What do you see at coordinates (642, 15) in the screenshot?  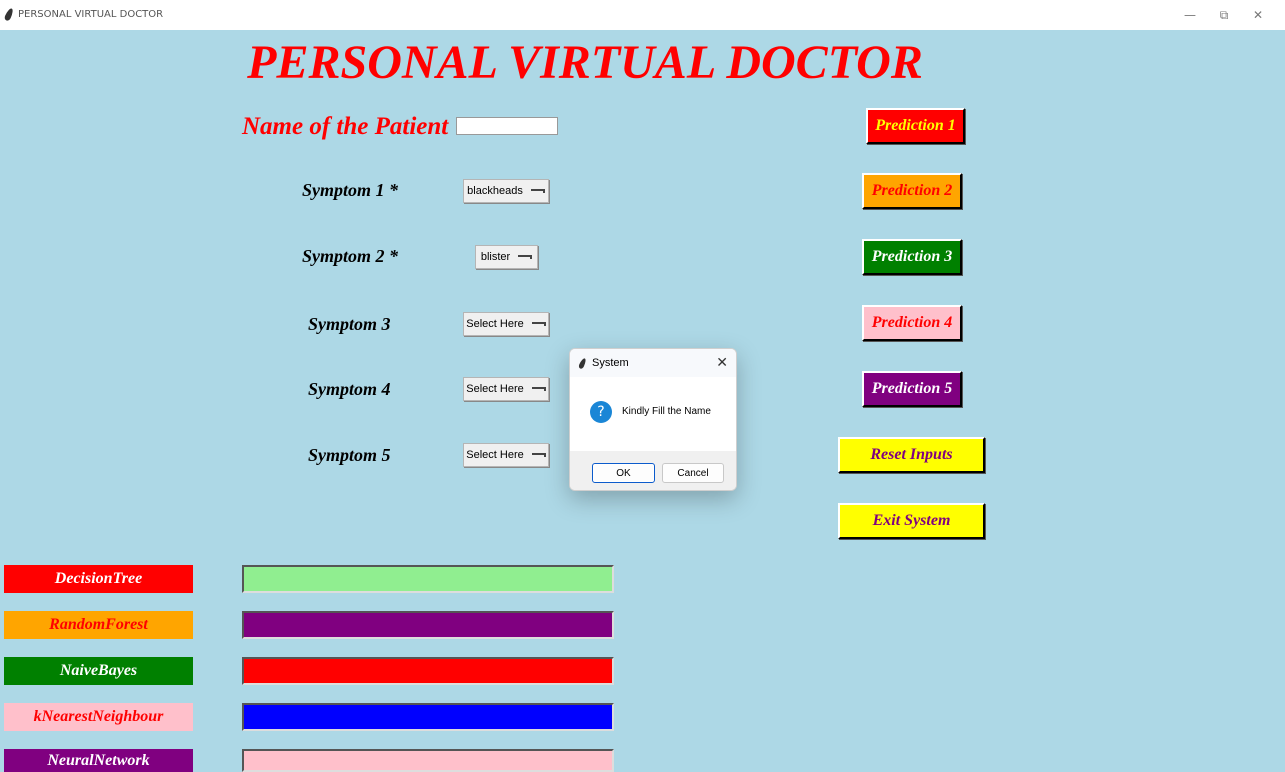 I see `window-titlebar: PERSONAL VIRTUAL DOCTOR — ⧉ ✕` at bounding box center [642, 15].